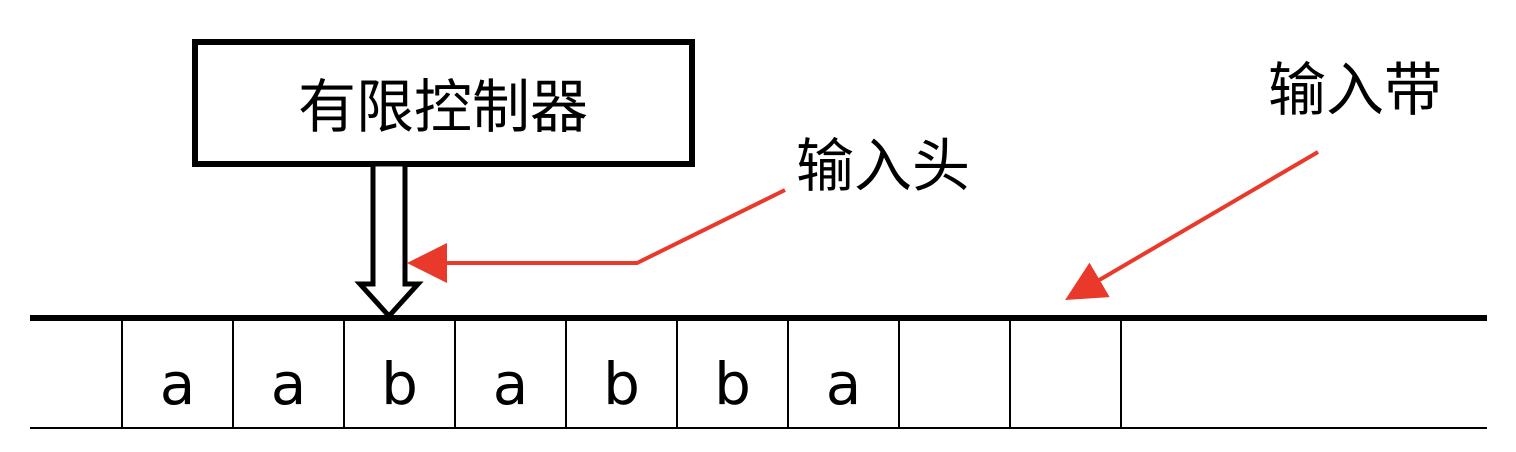 The width and height of the screenshot is (1516, 452). I want to click on read-head-arrow, so click(389, 240).